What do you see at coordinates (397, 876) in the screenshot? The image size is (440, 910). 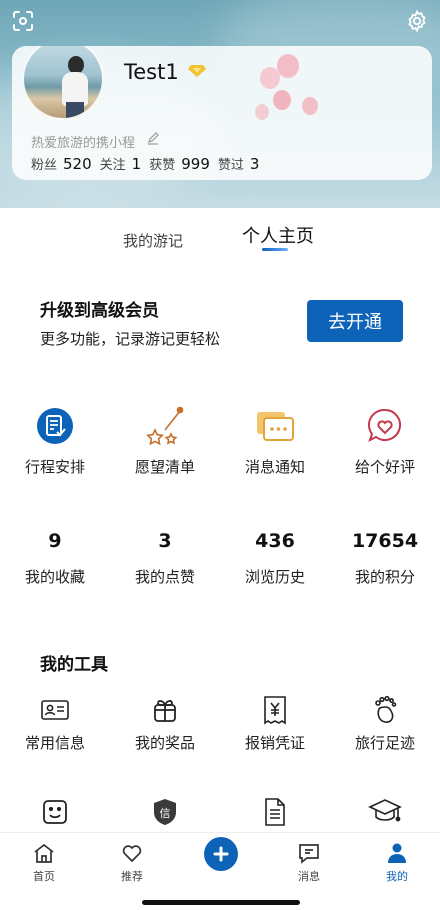 I see `tabbar-label: 我的` at bounding box center [397, 876].